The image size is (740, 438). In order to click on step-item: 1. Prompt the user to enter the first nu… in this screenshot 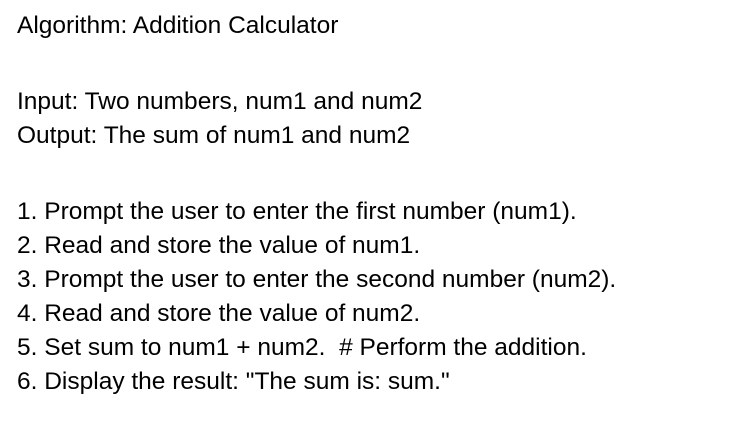, I will do `click(297, 211)`.